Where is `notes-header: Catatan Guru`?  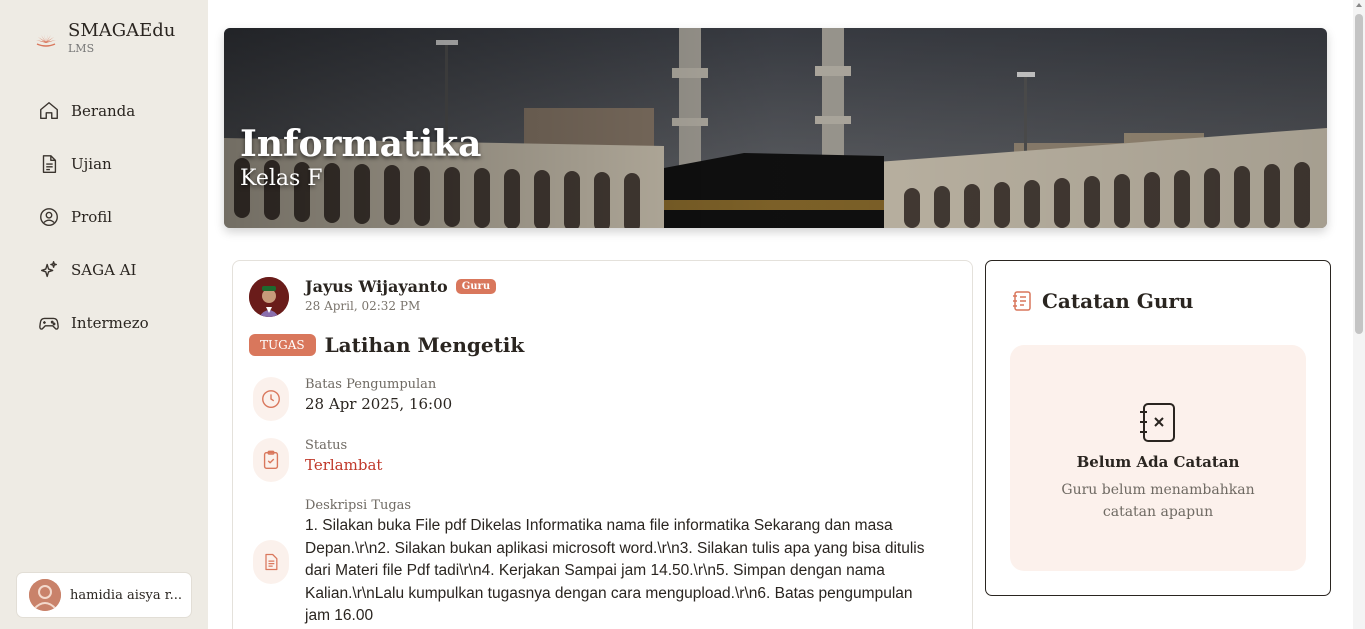 notes-header: Catatan Guru is located at coordinates (1101, 301).